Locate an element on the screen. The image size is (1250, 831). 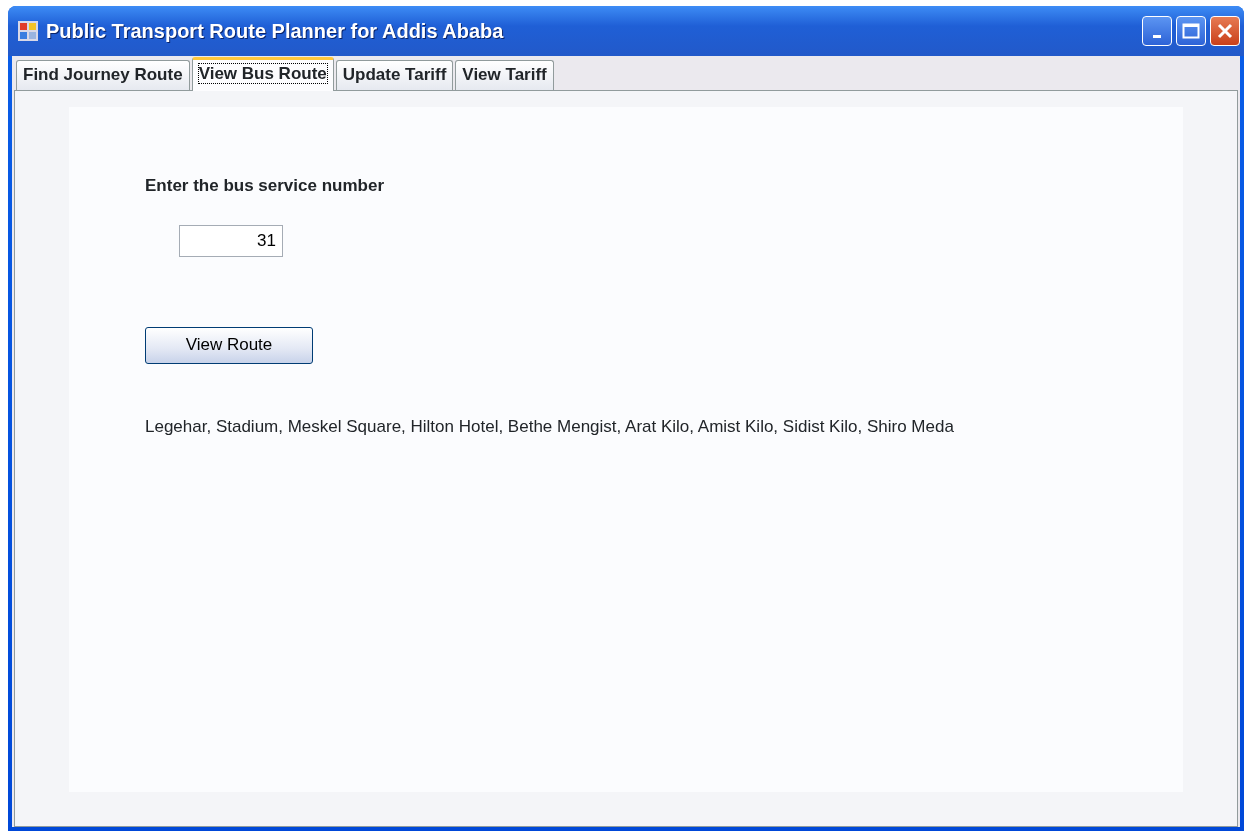
maximize-button is located at coordinates (1191, 31).